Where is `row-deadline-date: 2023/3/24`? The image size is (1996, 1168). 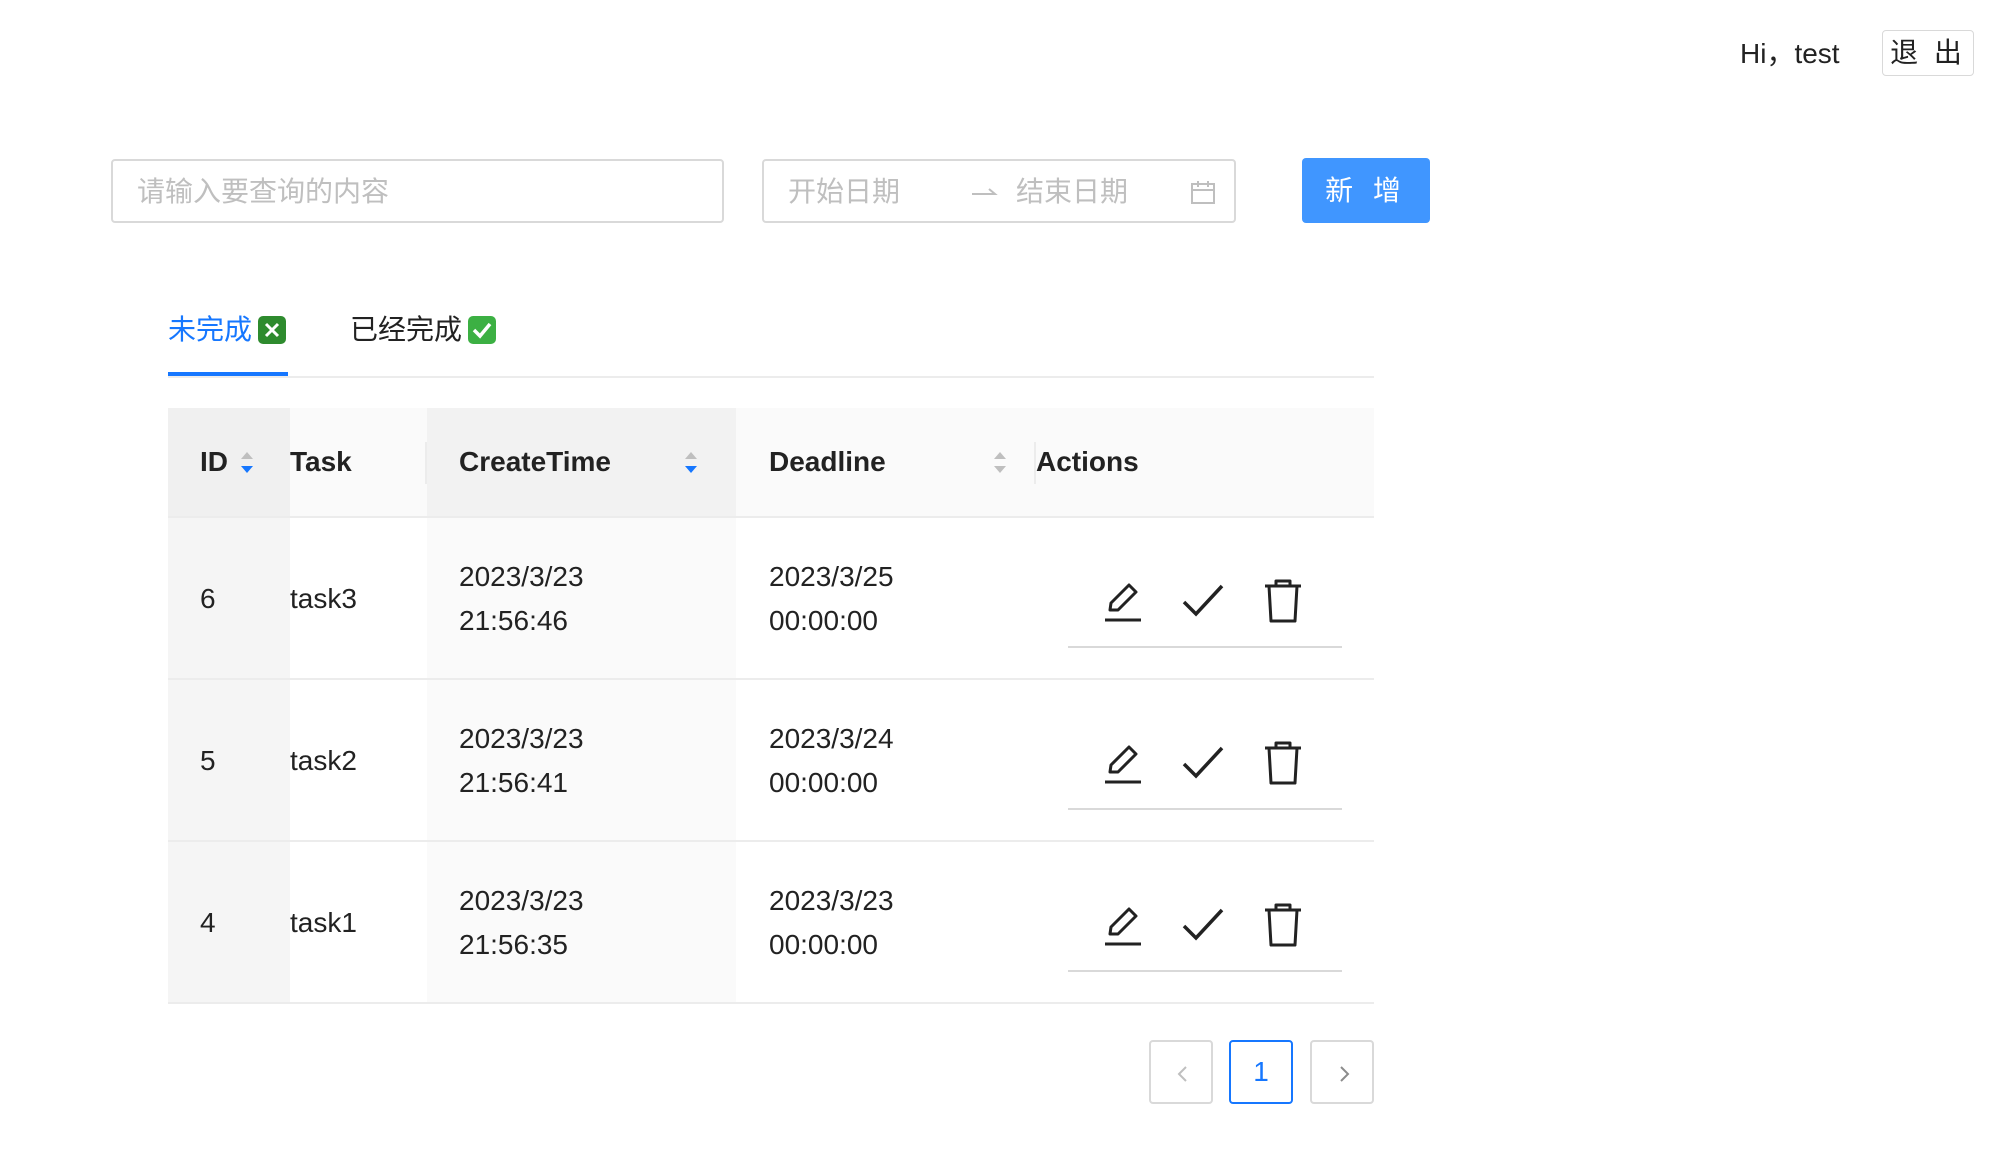
row-deadline-date: 2023/3/24 is located at coordinates (831, 738).